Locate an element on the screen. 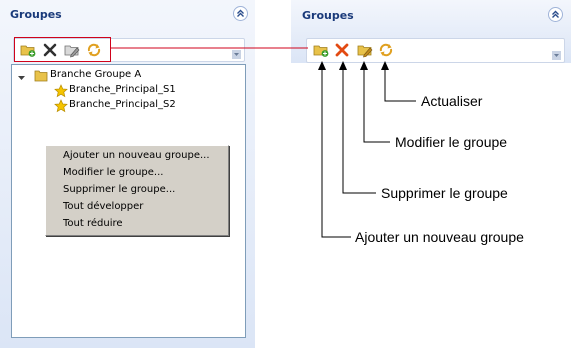 The width and height of the screenshot is (571, 348). callout-delete: Supprimer le groupe is located at coordinates (444, 193).